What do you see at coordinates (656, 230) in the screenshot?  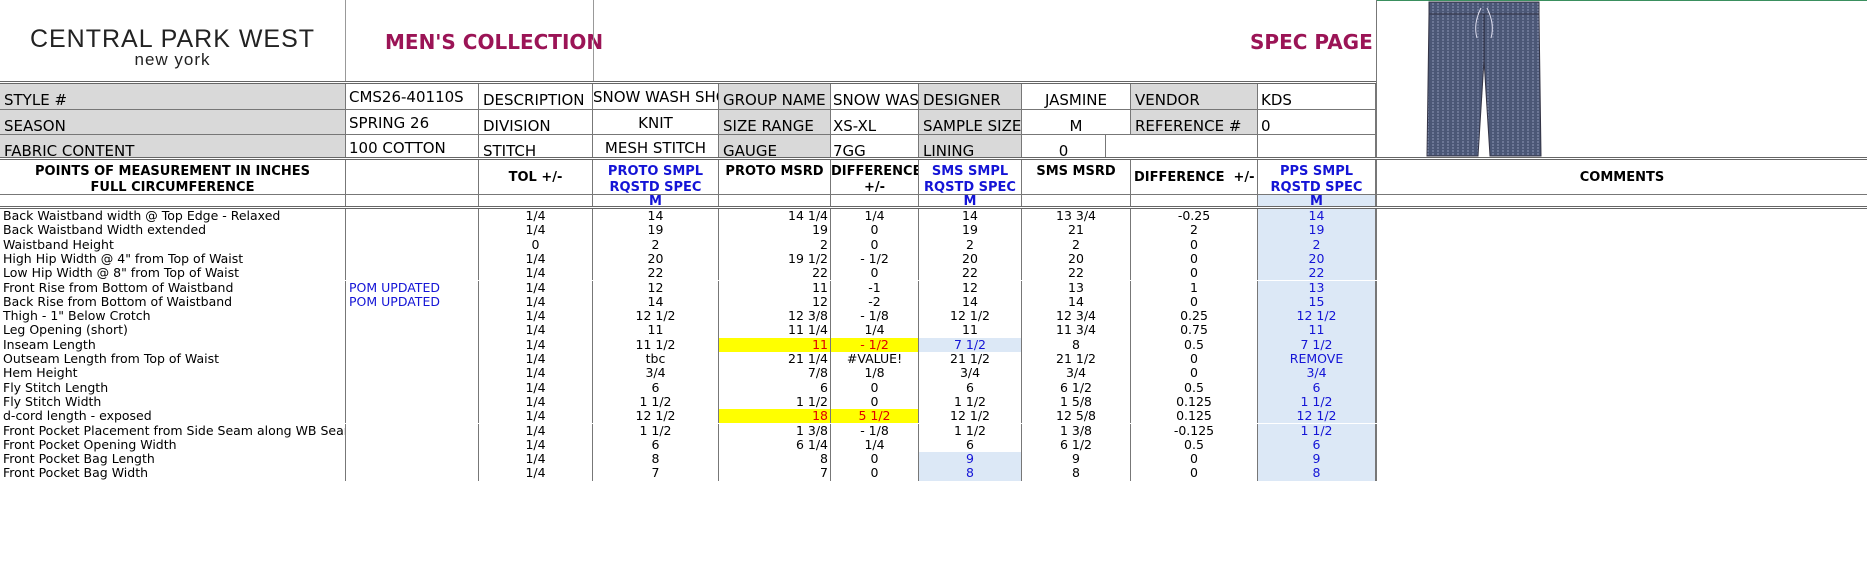 I see `cell-proto-spec: 19` at bounding box center [656, 230].